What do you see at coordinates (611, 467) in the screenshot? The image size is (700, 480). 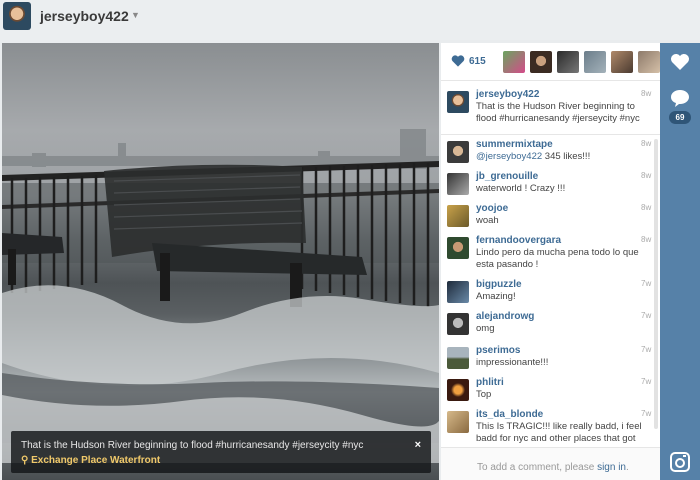 I see `sign-in-link: sign in` at bounding box center [611, 467].